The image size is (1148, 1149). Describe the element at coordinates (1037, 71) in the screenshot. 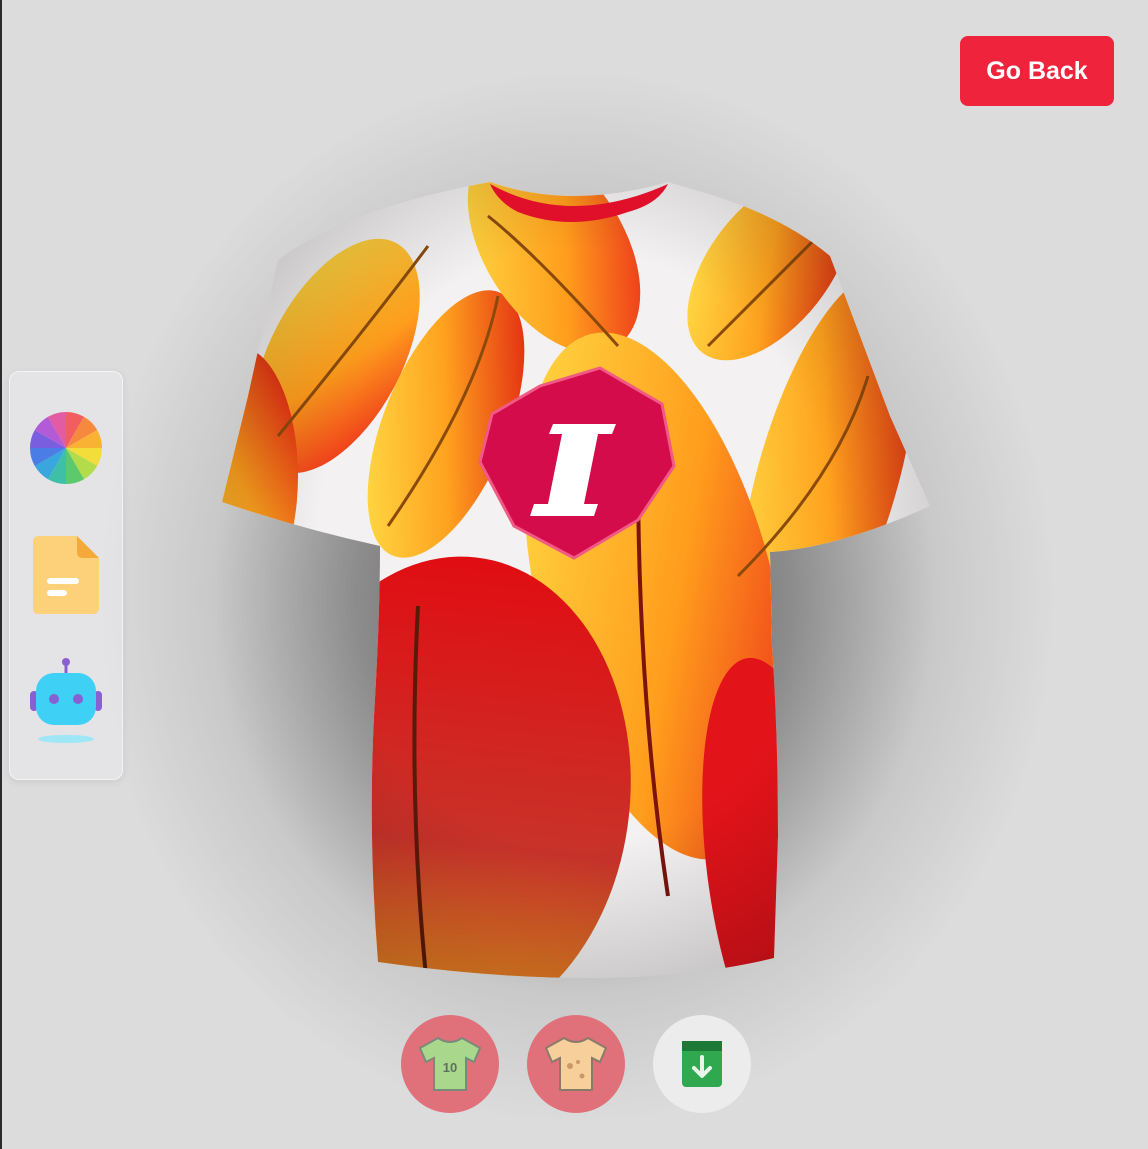

I see `go-back-button: Go Back` at that location.